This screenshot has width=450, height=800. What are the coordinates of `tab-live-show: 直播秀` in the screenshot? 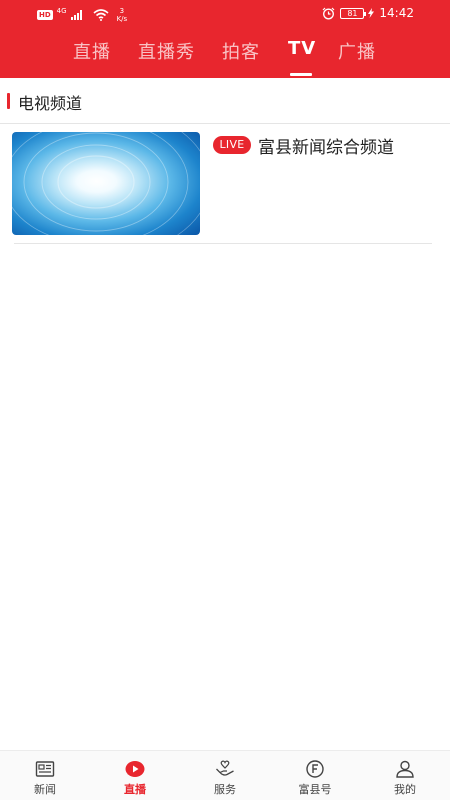 It's located at (166, 56).